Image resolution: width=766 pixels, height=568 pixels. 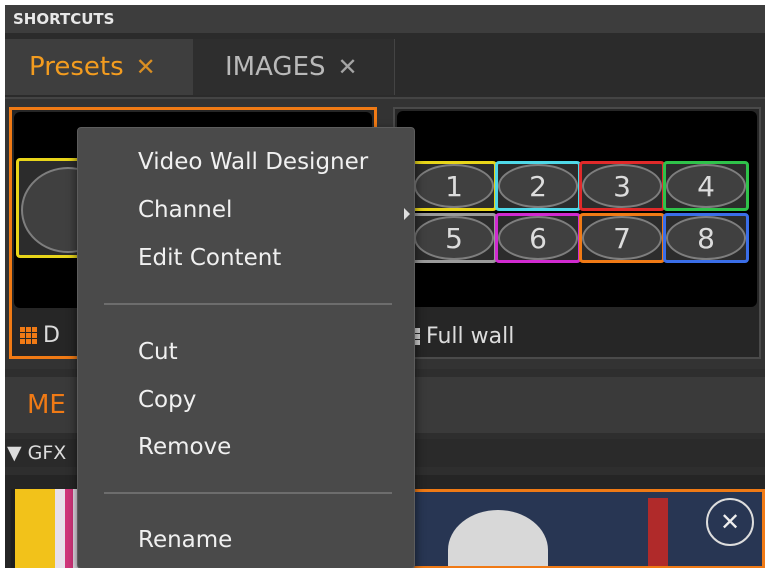 What do you see at coordinates (185, 540) in the screenshot?
I see `menu-item-rename: Rename` at bounding box center [185, 540].